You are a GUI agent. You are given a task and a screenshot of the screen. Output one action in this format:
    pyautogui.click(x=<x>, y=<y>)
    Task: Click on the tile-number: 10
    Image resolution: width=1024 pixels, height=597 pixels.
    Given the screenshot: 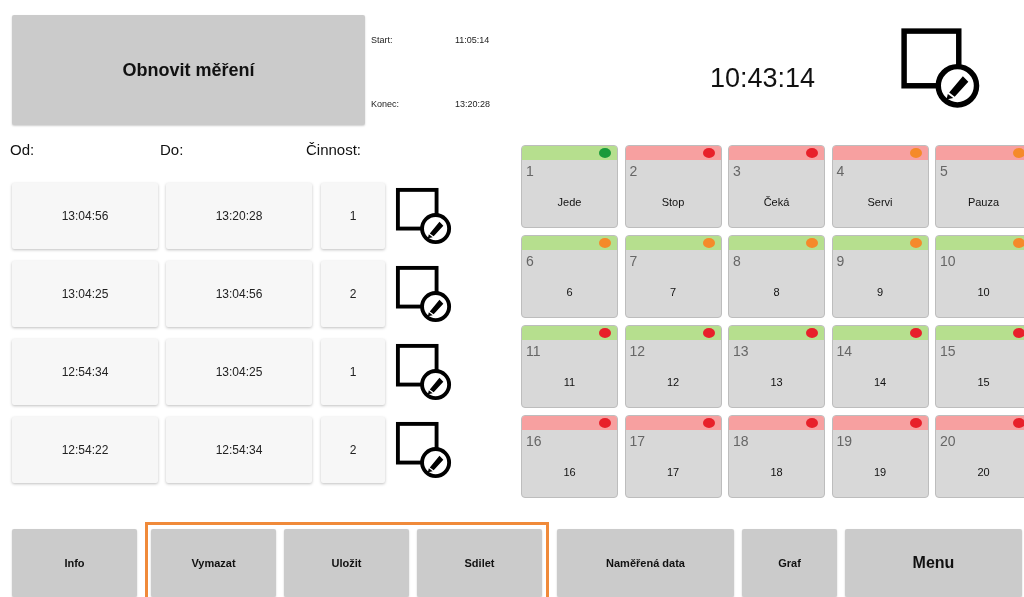 What is the action you would take?
    pyautogui.click(x=948, y=261)
    